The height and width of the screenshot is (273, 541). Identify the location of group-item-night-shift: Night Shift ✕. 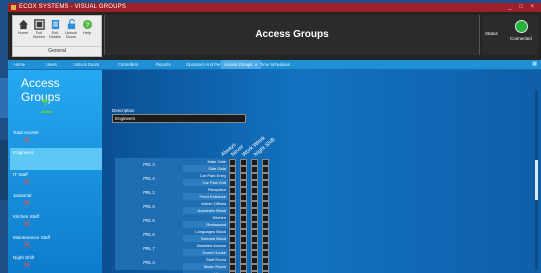
(56, 263).